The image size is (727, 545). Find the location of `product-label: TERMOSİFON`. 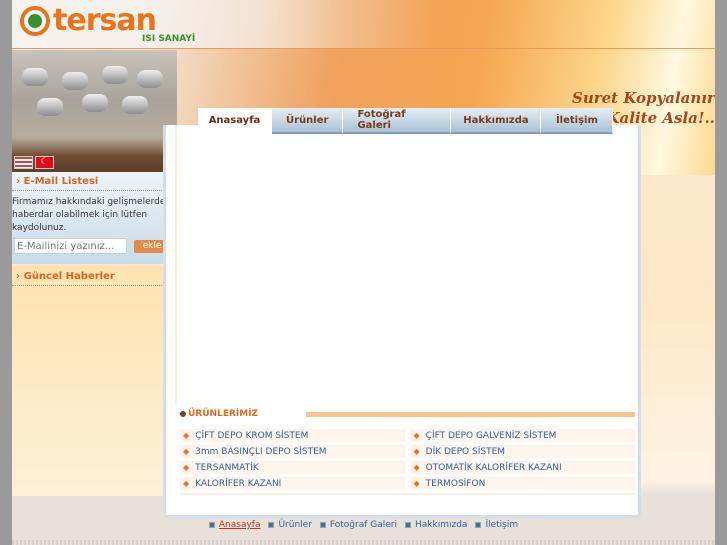

product-label: TERMOSİFON is located at coordinates (455, 483).